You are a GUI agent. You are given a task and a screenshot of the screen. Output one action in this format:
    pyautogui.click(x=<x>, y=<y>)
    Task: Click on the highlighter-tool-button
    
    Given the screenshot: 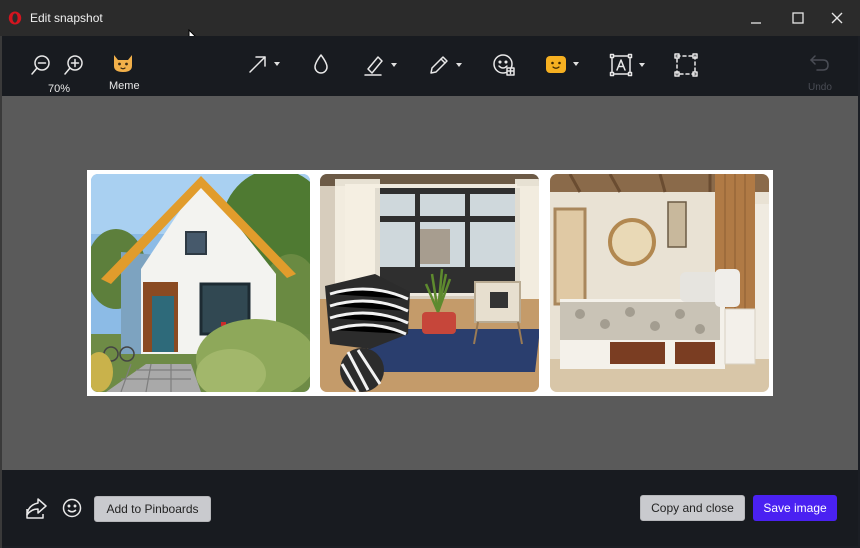 What is the action you would take?
    pyautogui.click(x=380, y=65)
    